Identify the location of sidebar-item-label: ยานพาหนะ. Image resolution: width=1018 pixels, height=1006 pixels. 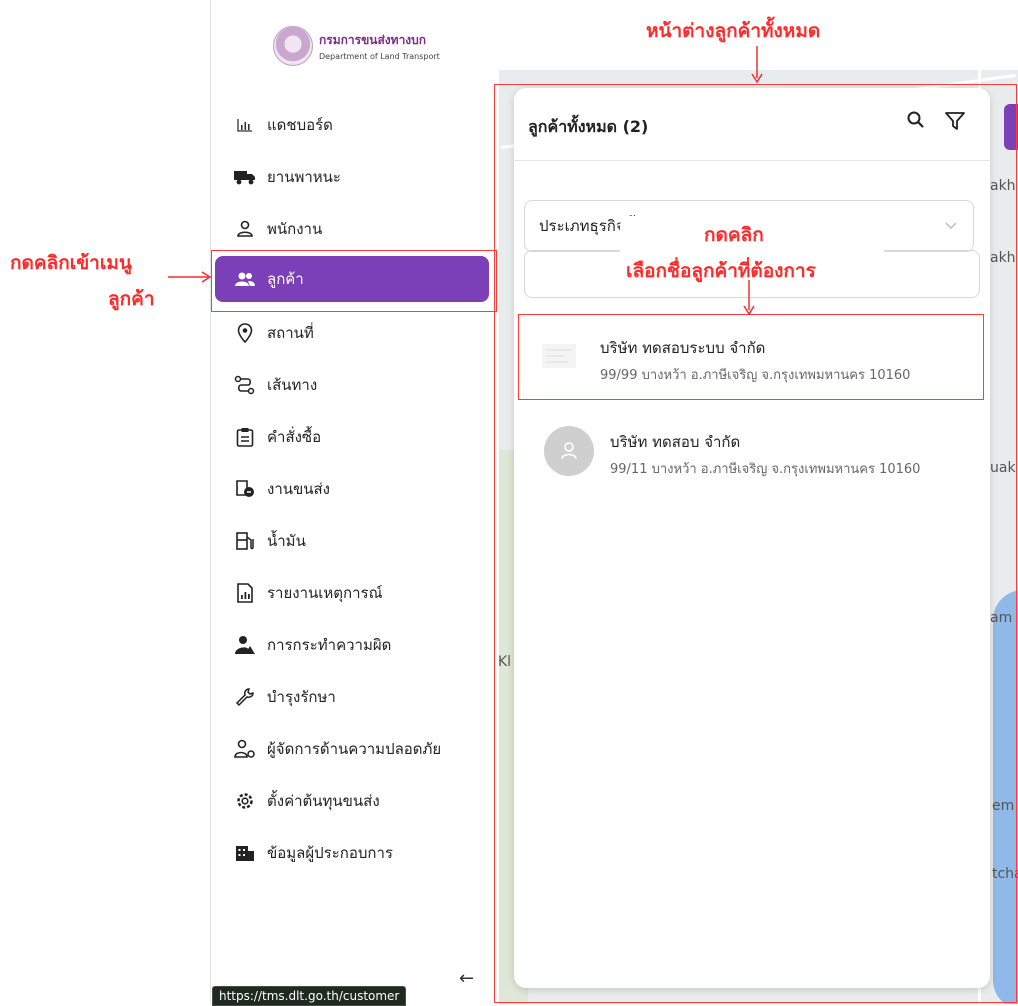
(304, 177).